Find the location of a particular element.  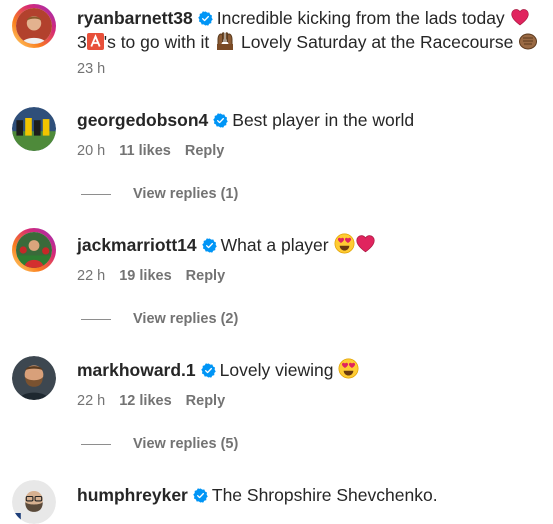

username: georgedobson4 is located at coordinates (142, 120).